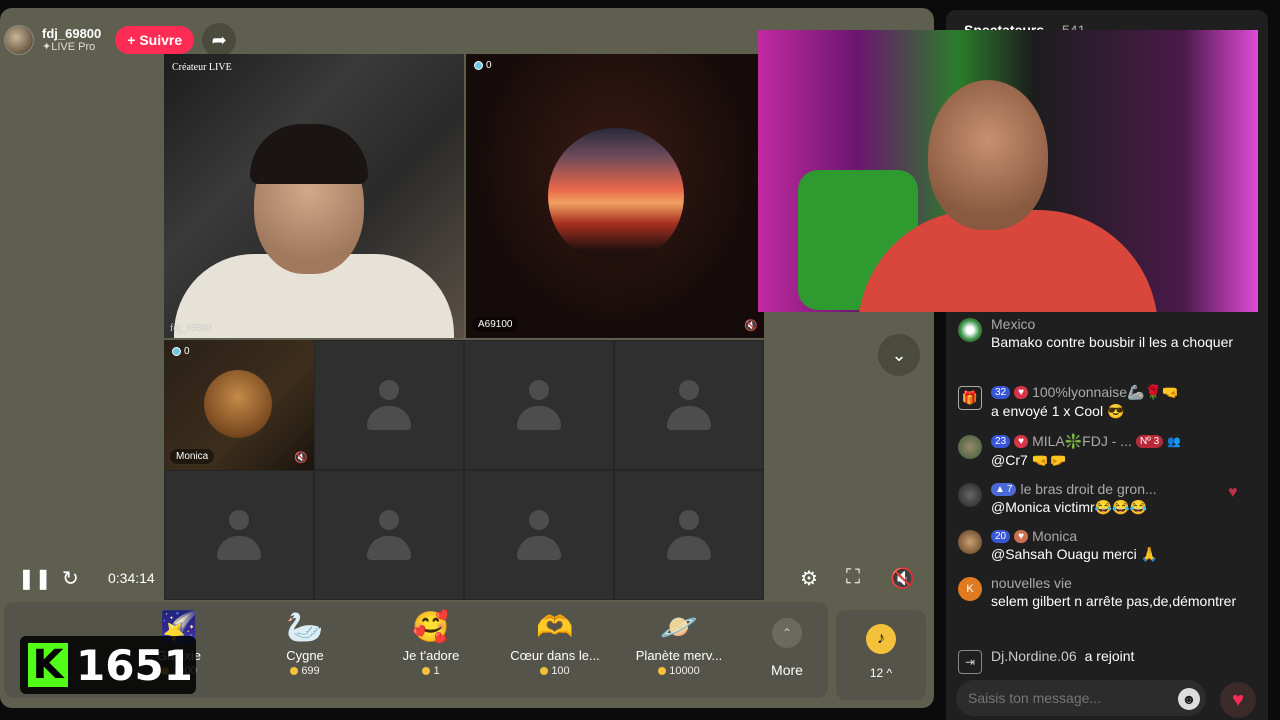 This screenshot has width=1280, height=720. I want to click on gift-item: 🥰 Je t'adore 1, so click(431, 643).